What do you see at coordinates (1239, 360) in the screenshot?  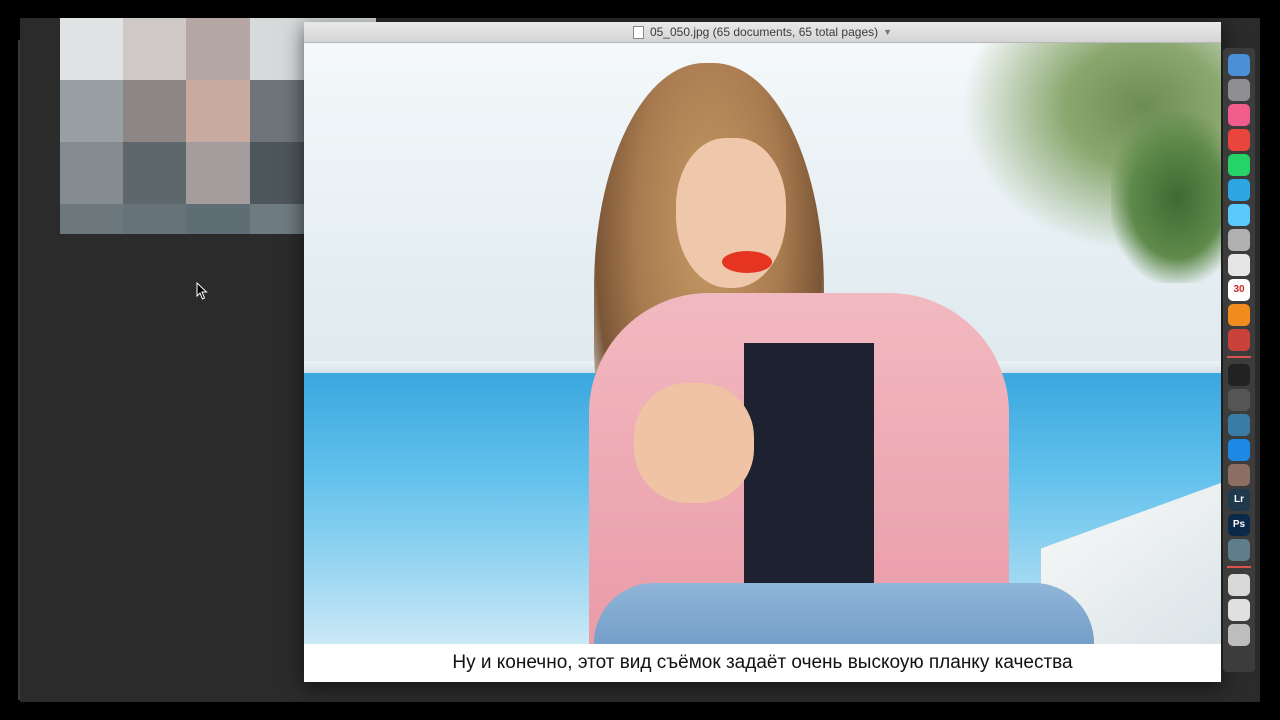 I see `dock: 30 Lr Ps` at bounding box center [1239, 360].